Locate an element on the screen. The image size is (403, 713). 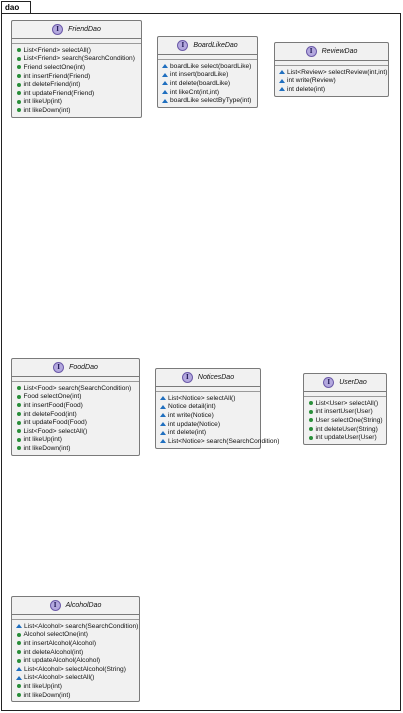
method-row: List<Review> selectReview(int,int) is located at coordinates (333, 72).